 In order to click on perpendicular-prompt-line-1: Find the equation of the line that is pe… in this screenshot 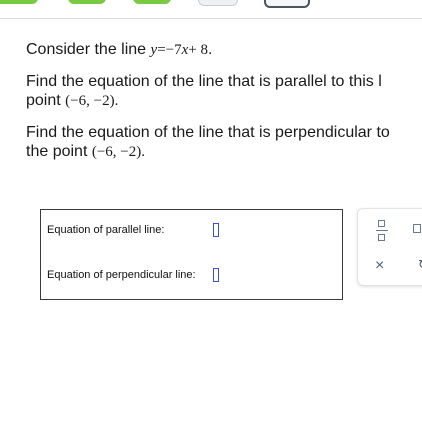, I will do `click(208, 132)`.